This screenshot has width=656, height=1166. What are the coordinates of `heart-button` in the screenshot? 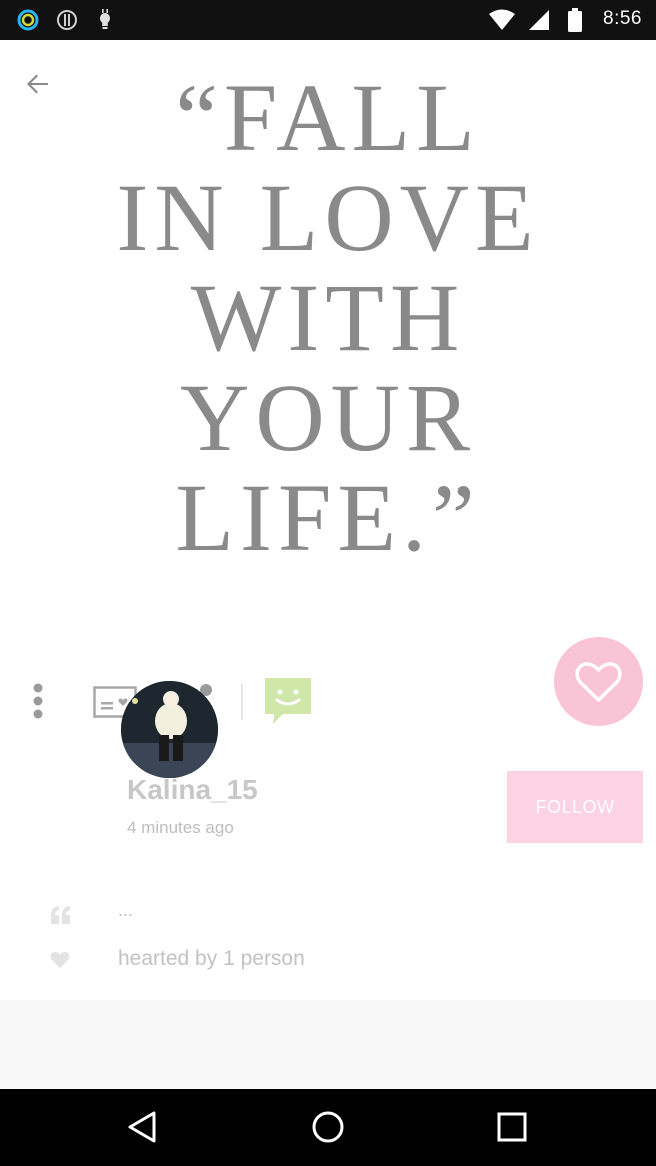 It's located at (598, 681).